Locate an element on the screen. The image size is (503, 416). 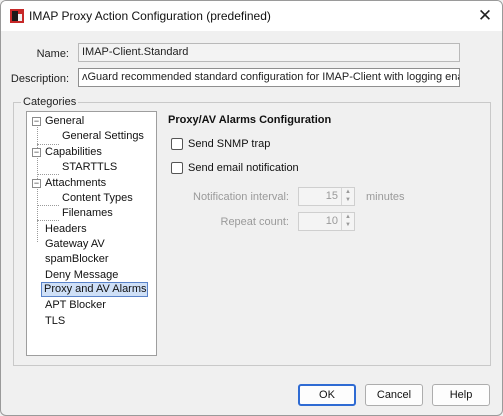
tree-item-content-types: Content Types is located at coordinates (97, 198).